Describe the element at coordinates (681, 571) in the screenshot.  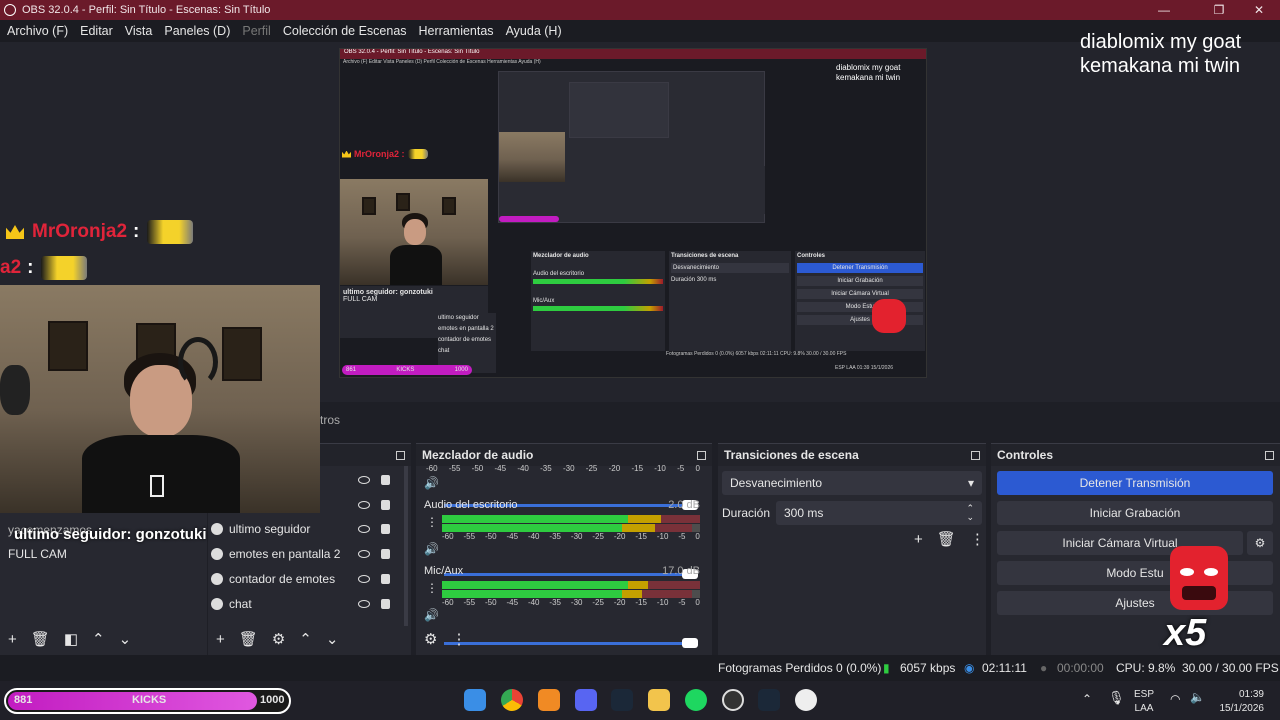
I see `mic-audio-db: 17.0 dB` at that location.